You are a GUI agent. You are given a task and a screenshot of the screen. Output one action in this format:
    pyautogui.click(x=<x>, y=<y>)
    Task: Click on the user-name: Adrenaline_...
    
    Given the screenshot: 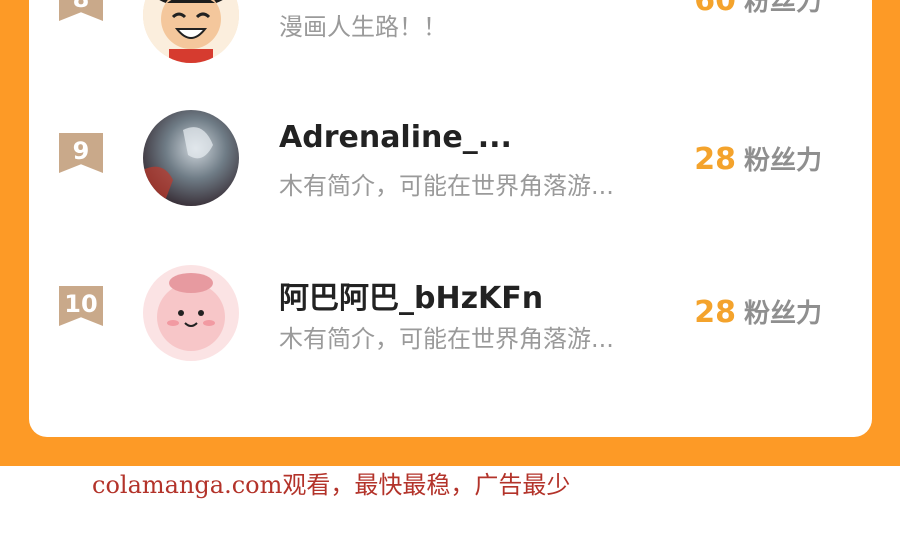 What is the action you would take?
    pyautogui.click(x=395, y=137)
    